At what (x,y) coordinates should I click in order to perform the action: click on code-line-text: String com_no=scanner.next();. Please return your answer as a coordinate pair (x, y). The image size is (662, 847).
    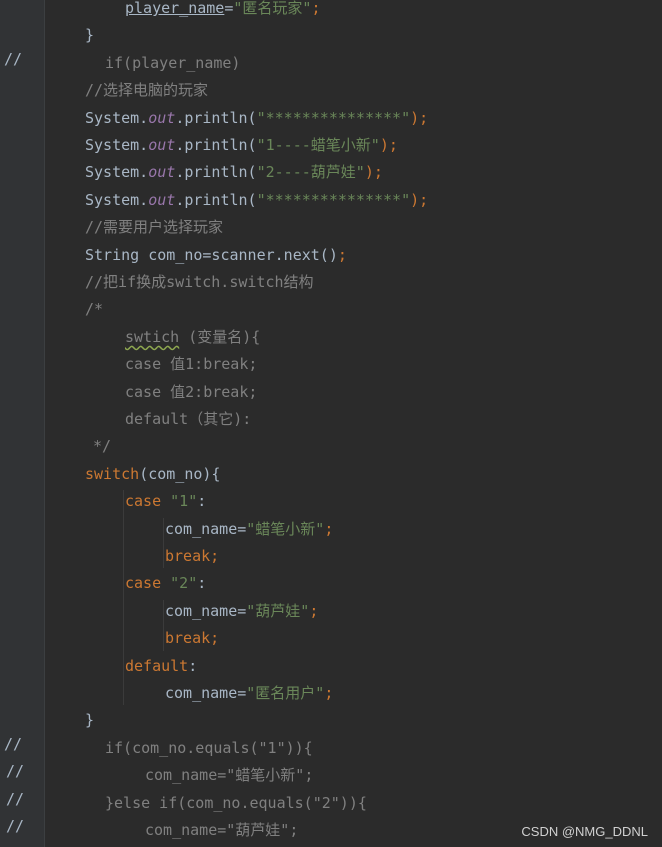
    Looking at the image, I should click on (216, 255).